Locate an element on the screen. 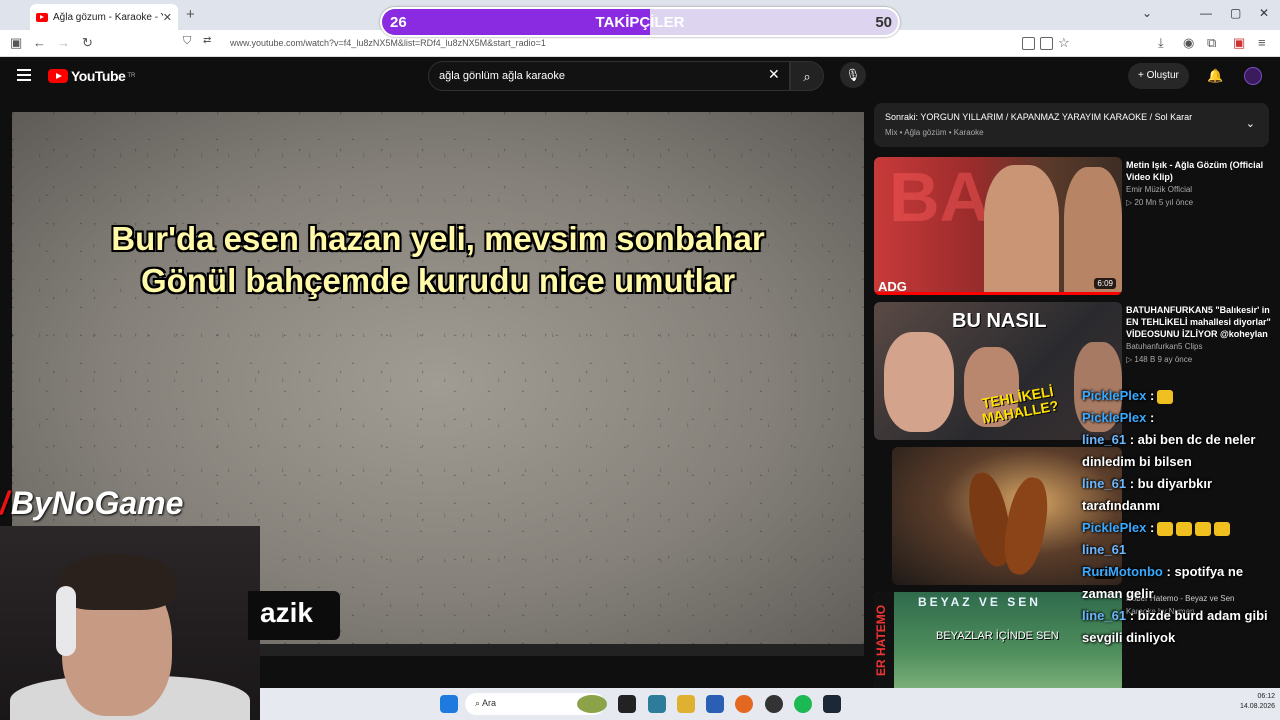  search-button: ⌕ is located at coordinates (807, 76).